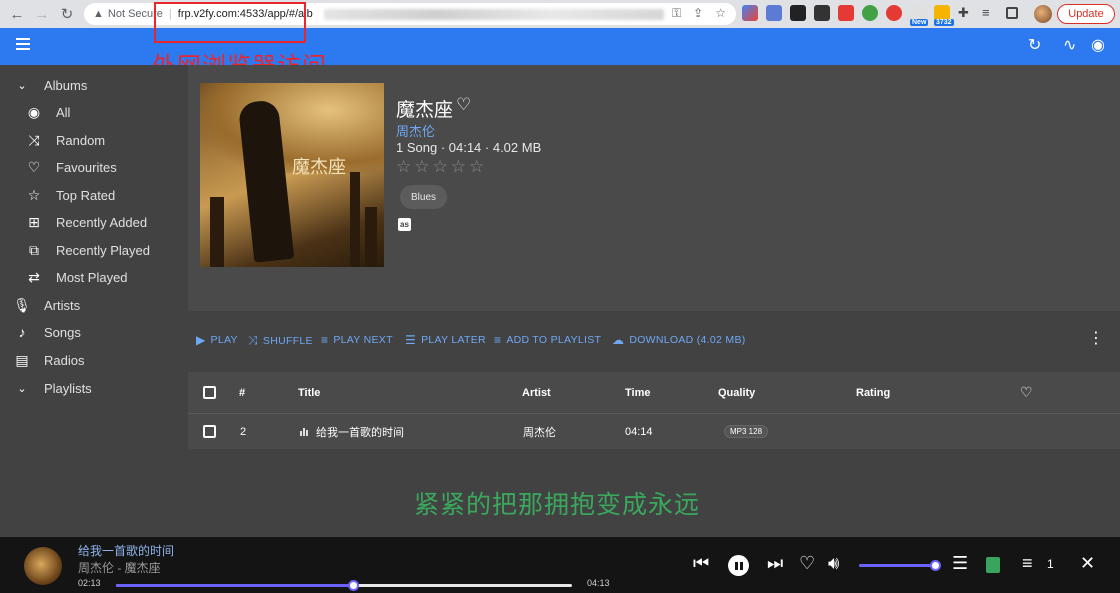 The image size is (1120, 593). What do you see at coordinates (1027, 563) in the screenshot?
I see `playlist-play-icon: ≡` at bounding box center [1027, 563].